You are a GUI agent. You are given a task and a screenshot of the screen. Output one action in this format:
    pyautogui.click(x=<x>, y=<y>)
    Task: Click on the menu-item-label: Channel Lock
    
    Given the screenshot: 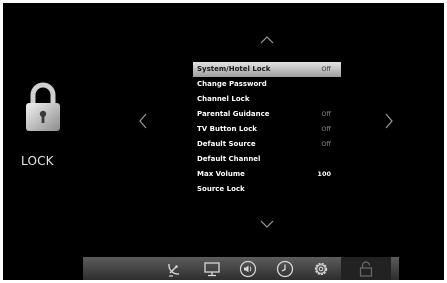 What is the action you would take?
    pyautogui.click(x=223, y=99)
    